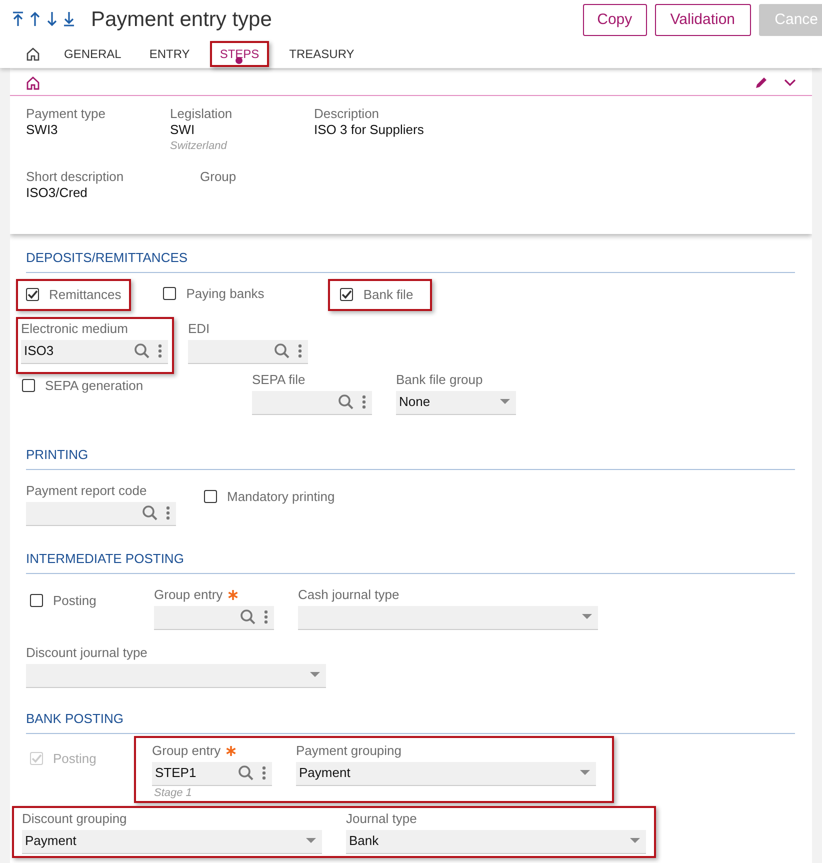 The image size is (822, 863). What do you see at coordinates (42, 130) in the screenshot?
I see `field-value: SWI3` at bounding box center [42, 130].